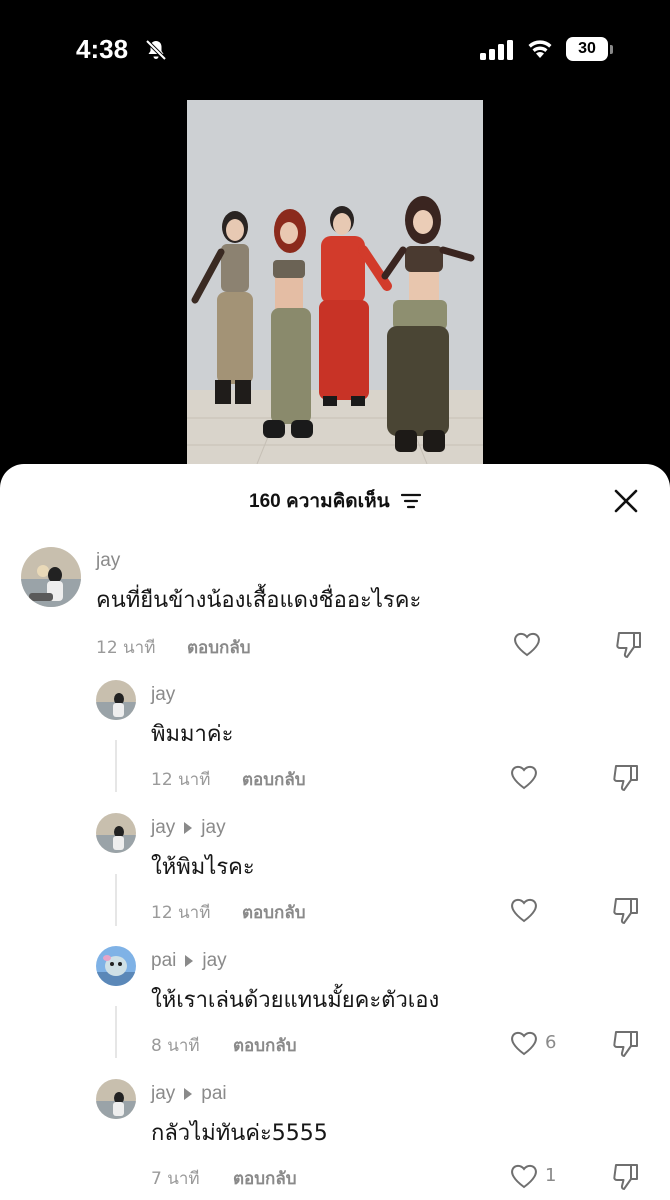 Image resolution: width=670 pixels, height=1200 pixels. I want to click on close-icon, so click(626, 501).